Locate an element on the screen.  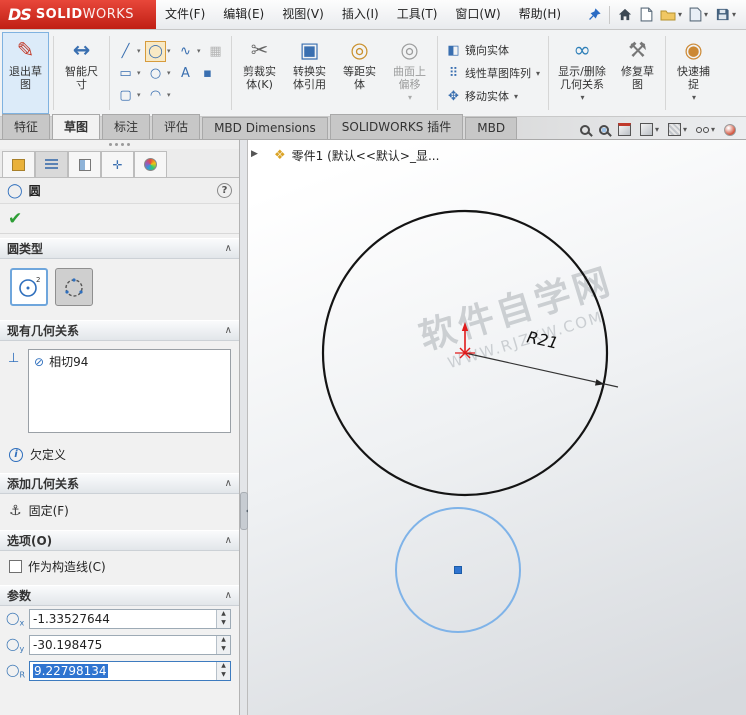
pin-icon is located at coordinates (594, 14).